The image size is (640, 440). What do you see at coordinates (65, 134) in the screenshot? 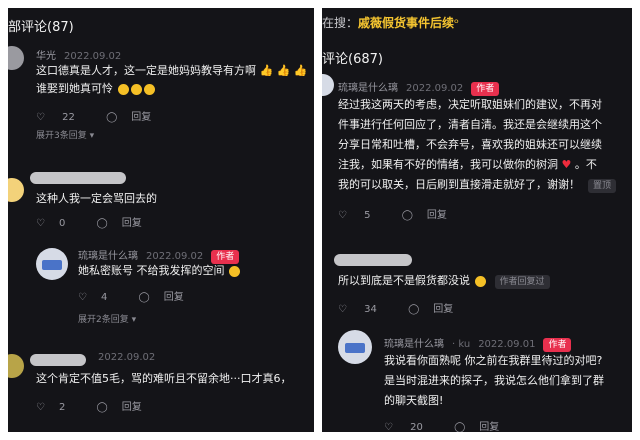
I see `expand-replies-button: 展开3条回复 ▾` at bounding box center [65, 134].